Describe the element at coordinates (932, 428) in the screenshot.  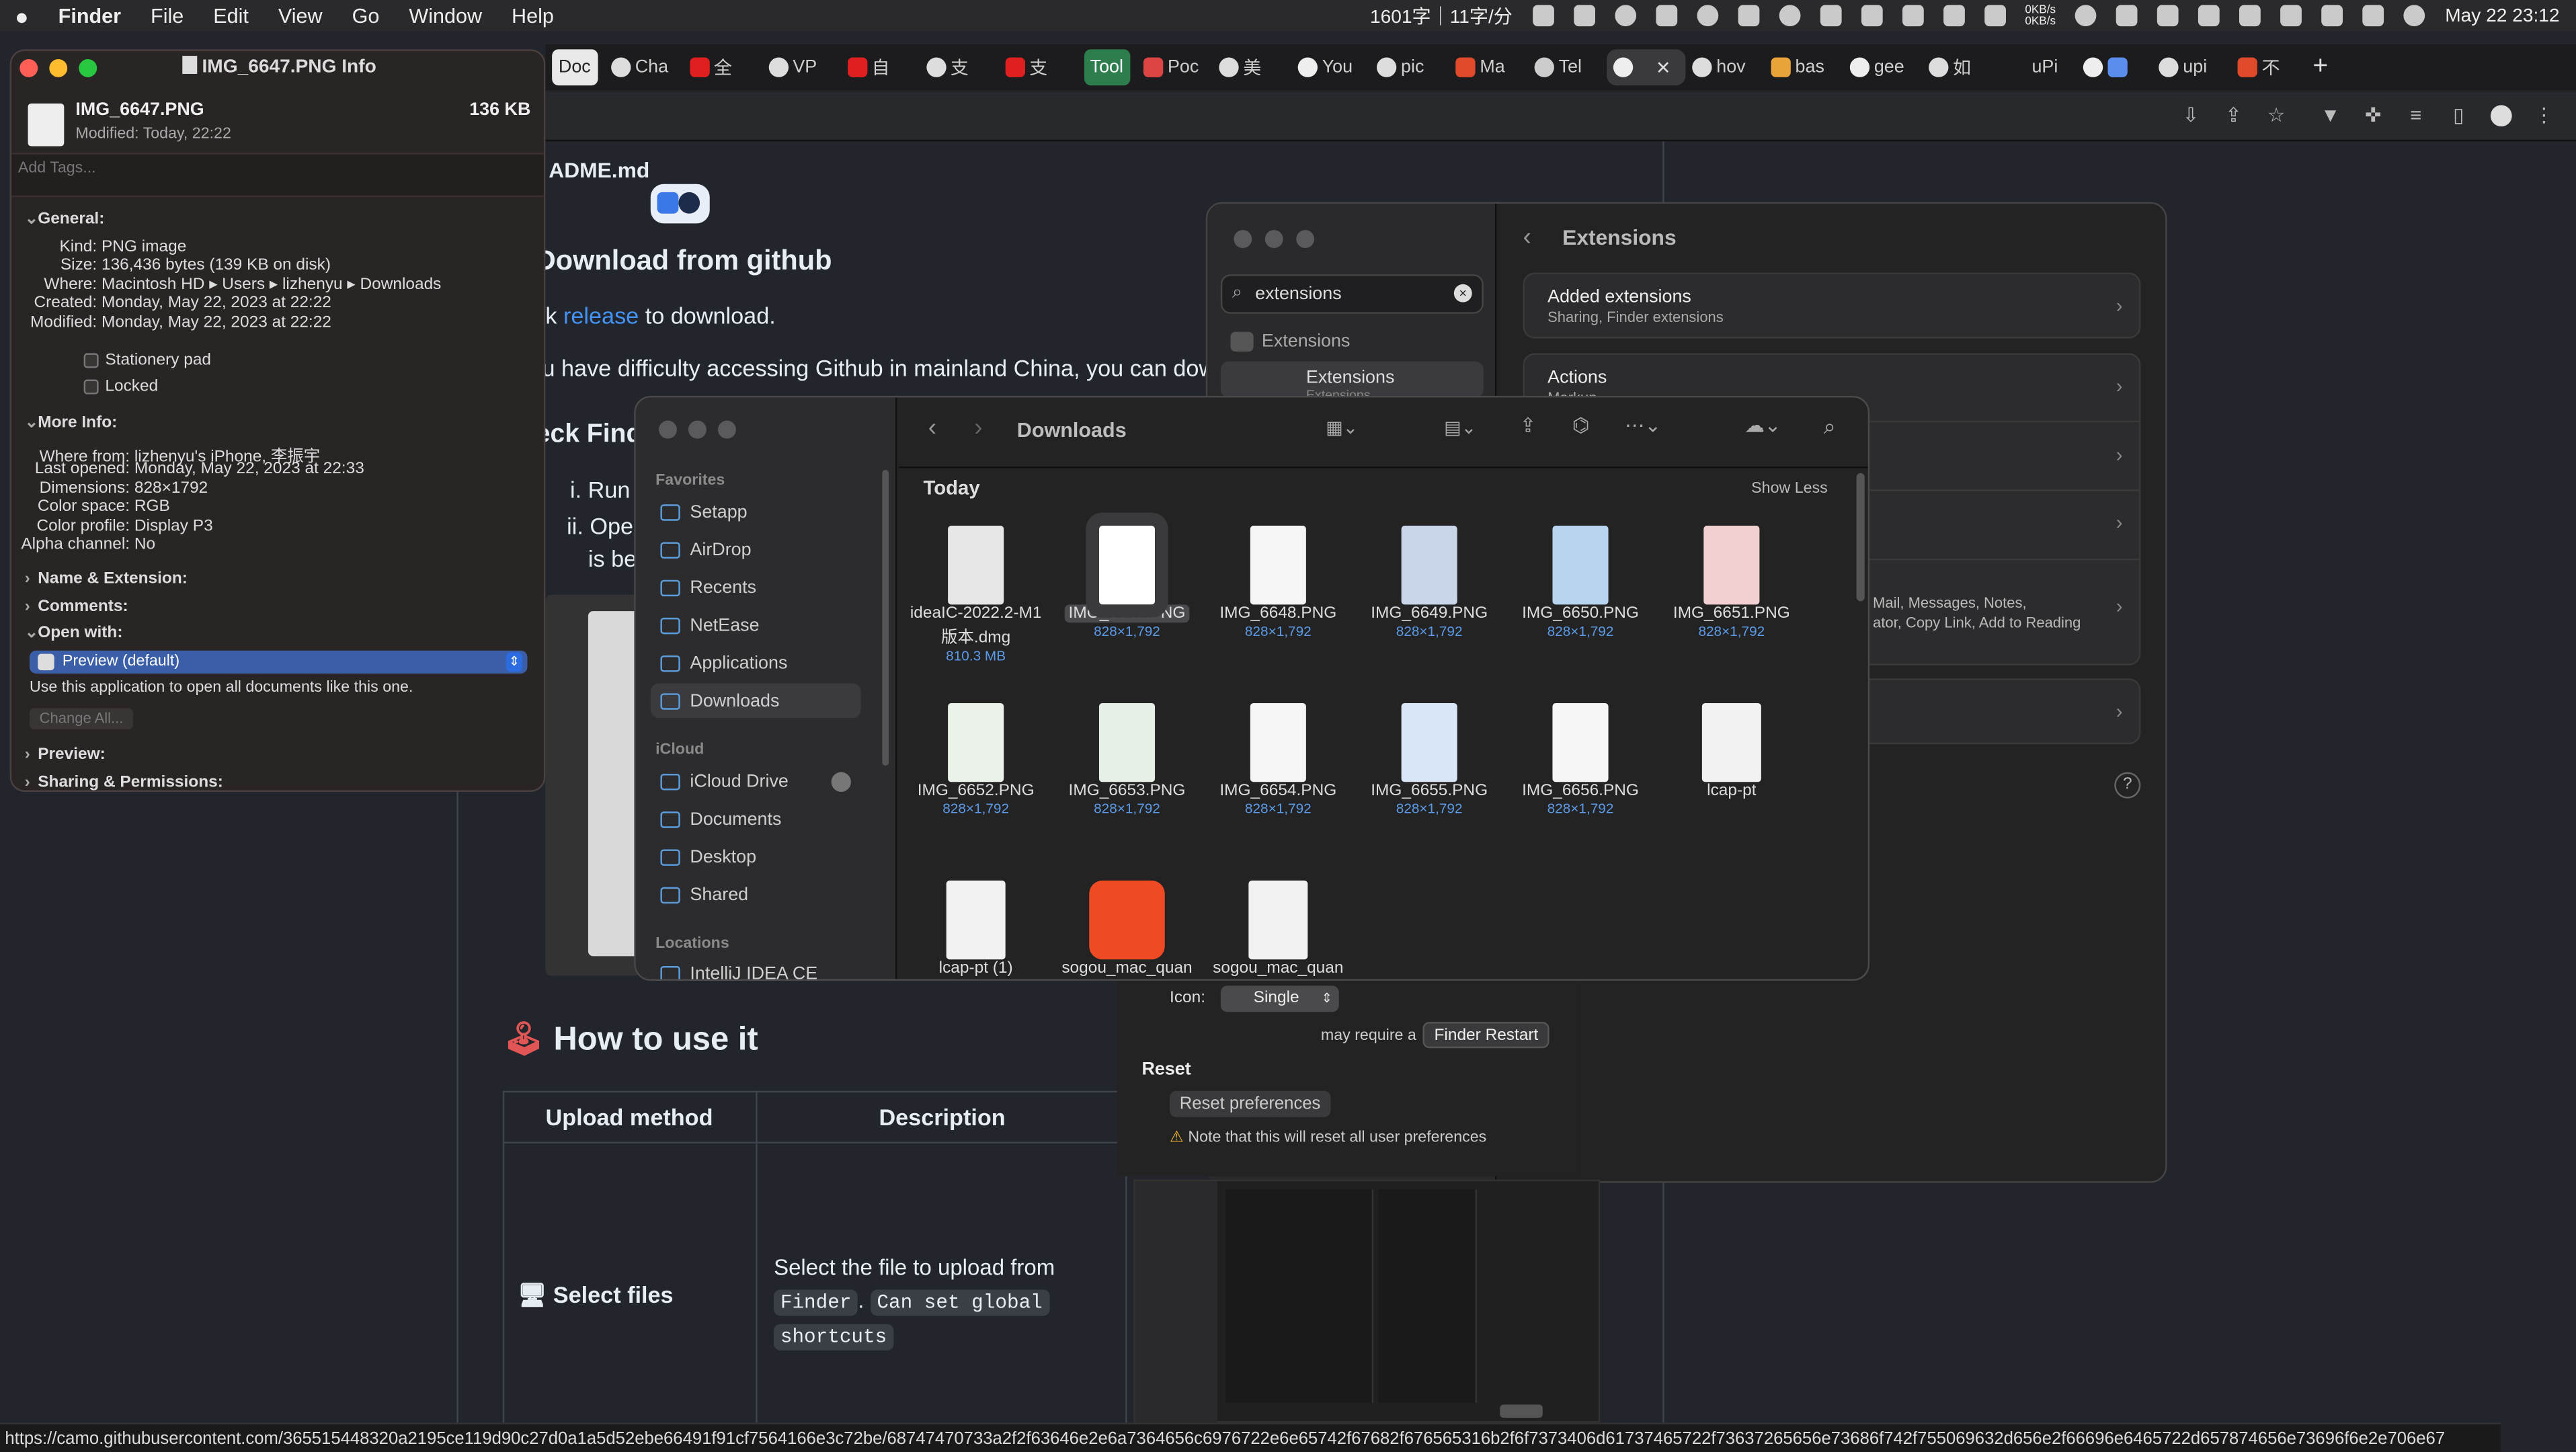
I see `back-icon: ‹` at that location.